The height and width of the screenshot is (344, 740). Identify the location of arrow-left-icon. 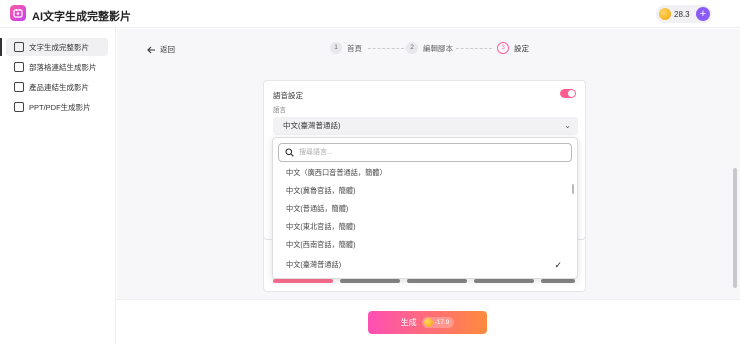
(151, 49).